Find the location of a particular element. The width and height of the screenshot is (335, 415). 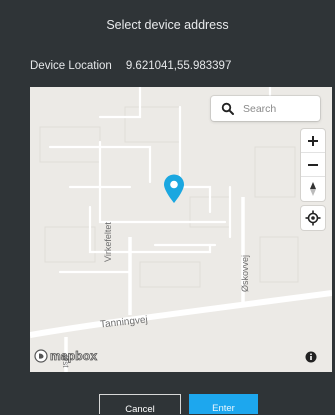

search-icon is located at coordinates (228, 109).